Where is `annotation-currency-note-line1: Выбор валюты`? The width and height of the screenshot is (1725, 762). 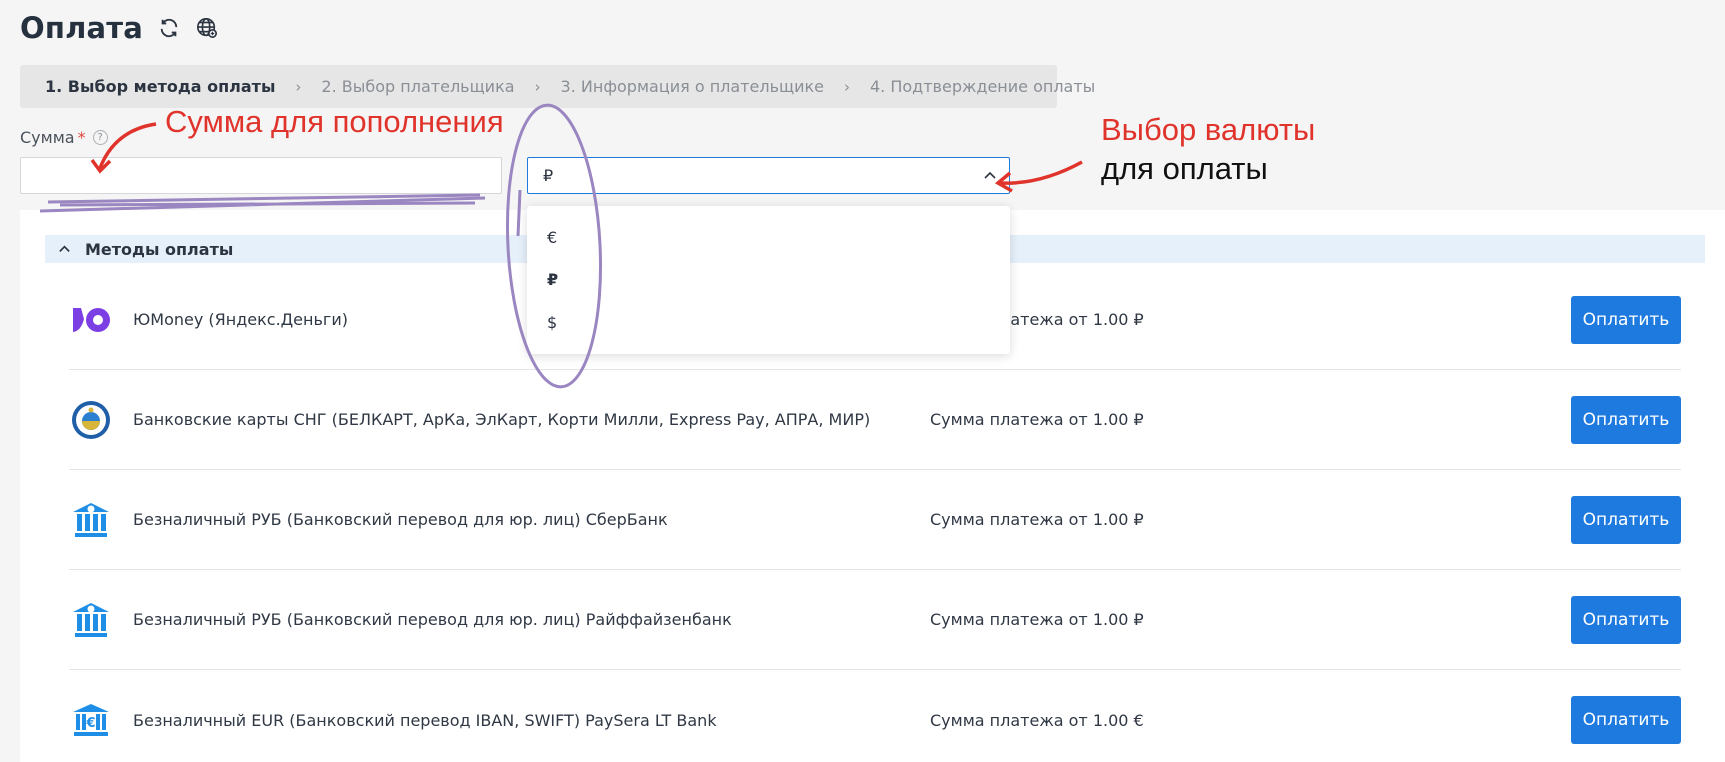
annotation-currency-note-line1: Выбор валюты is located at coordinates (1208, 129).